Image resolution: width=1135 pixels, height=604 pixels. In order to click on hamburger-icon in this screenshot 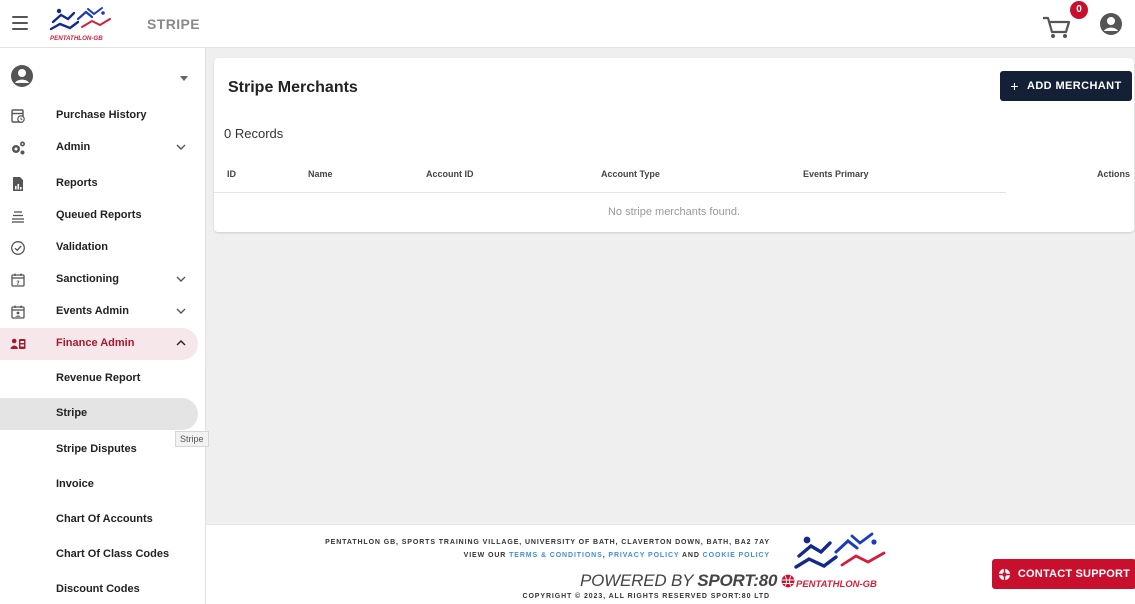, I will do `click(20, 23)`.